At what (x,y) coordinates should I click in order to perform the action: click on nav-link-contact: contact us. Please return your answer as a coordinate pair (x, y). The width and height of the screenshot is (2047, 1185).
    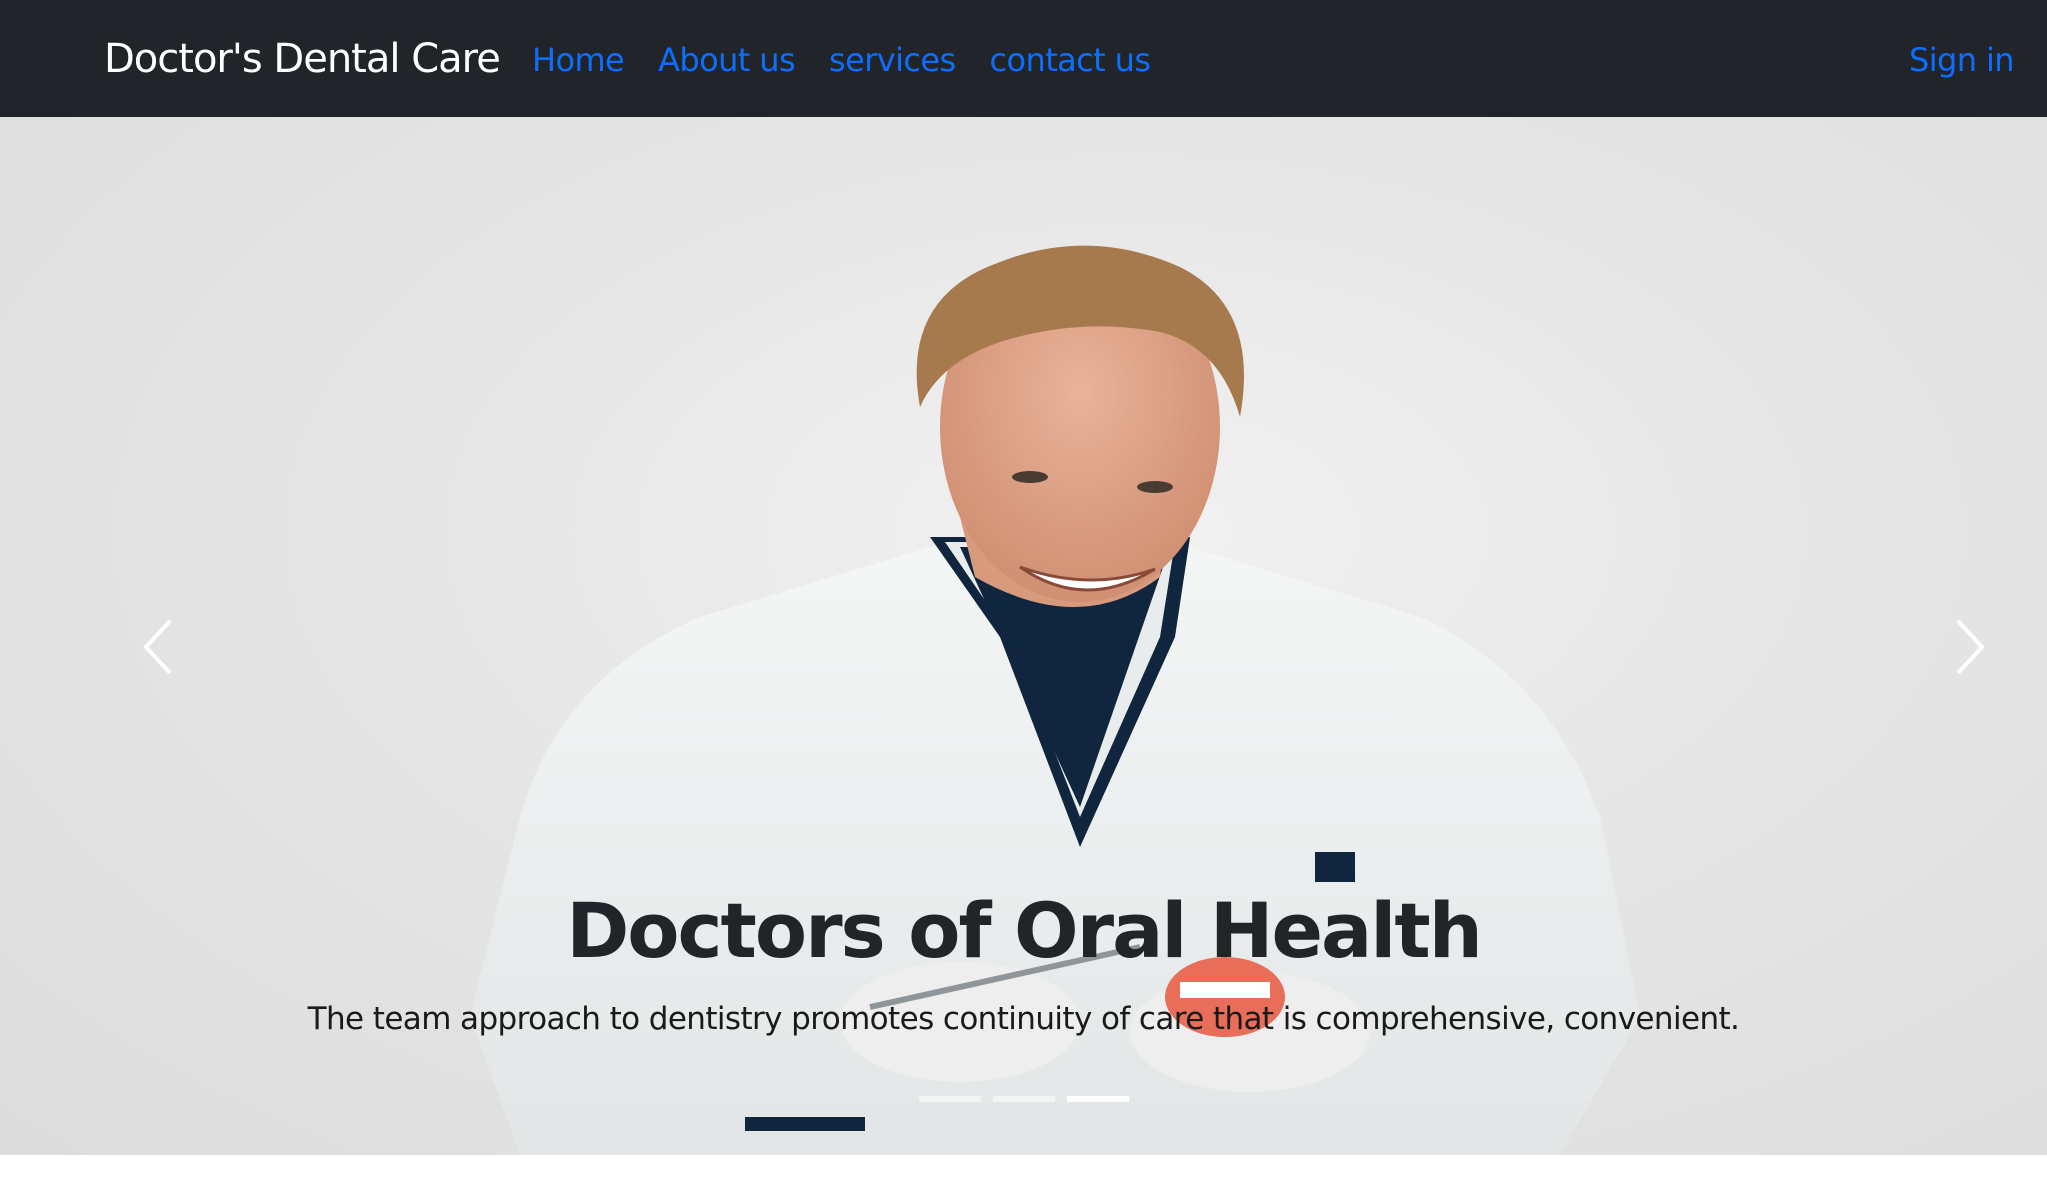
    Looking at the image, I should click on (1070, 60).